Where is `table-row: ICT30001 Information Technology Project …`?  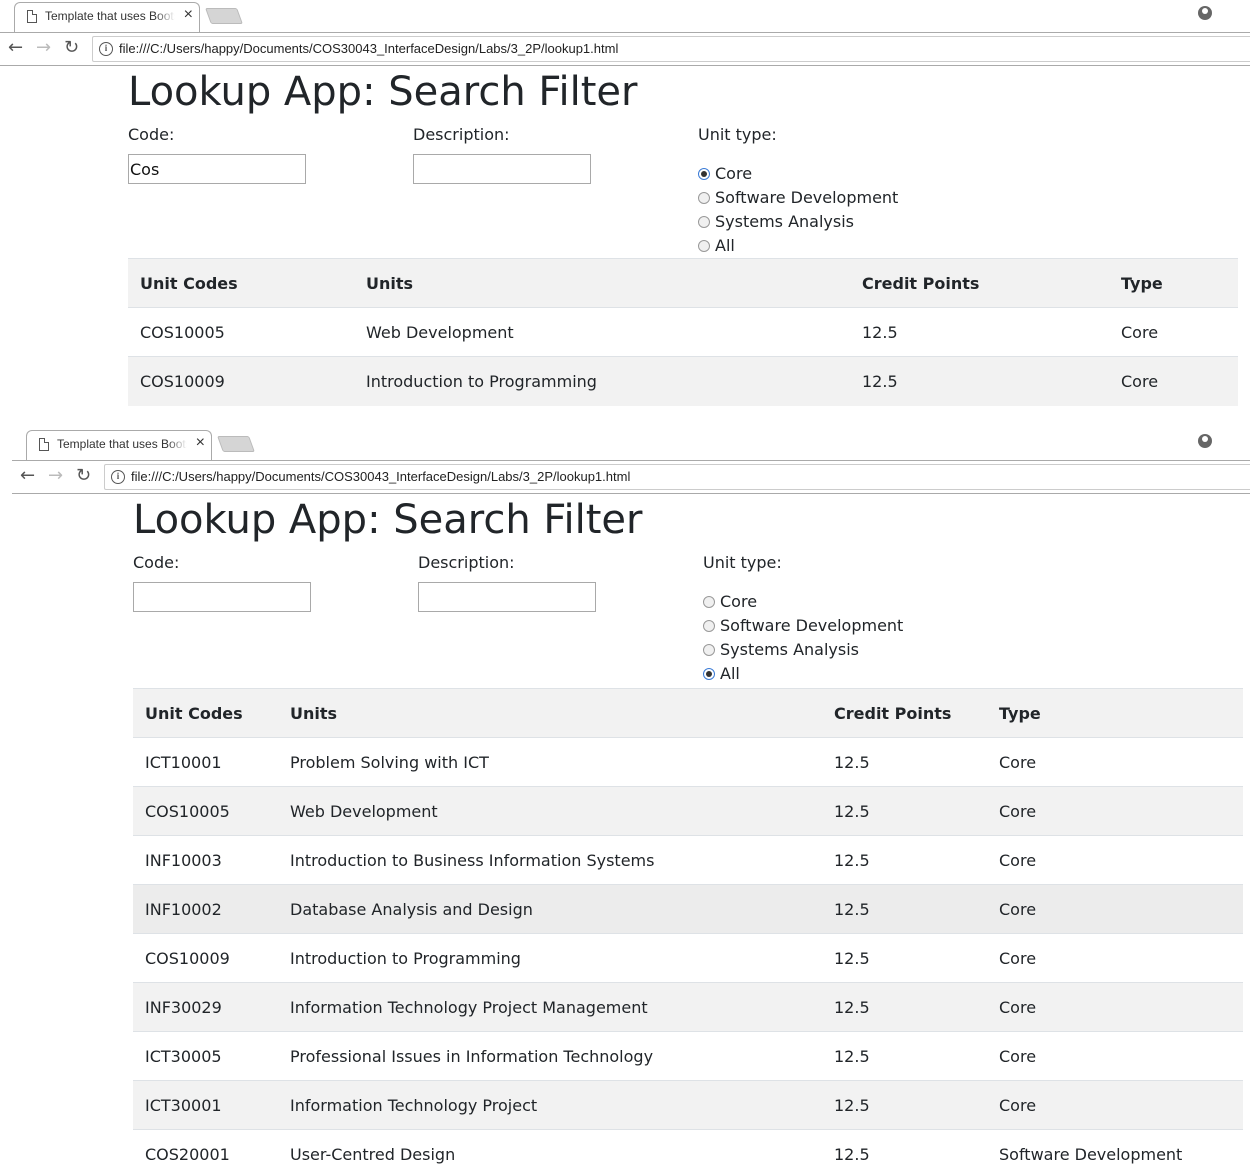 table-row: ICT30001 Information Technology Project … is located at coordinates (688, 1105).